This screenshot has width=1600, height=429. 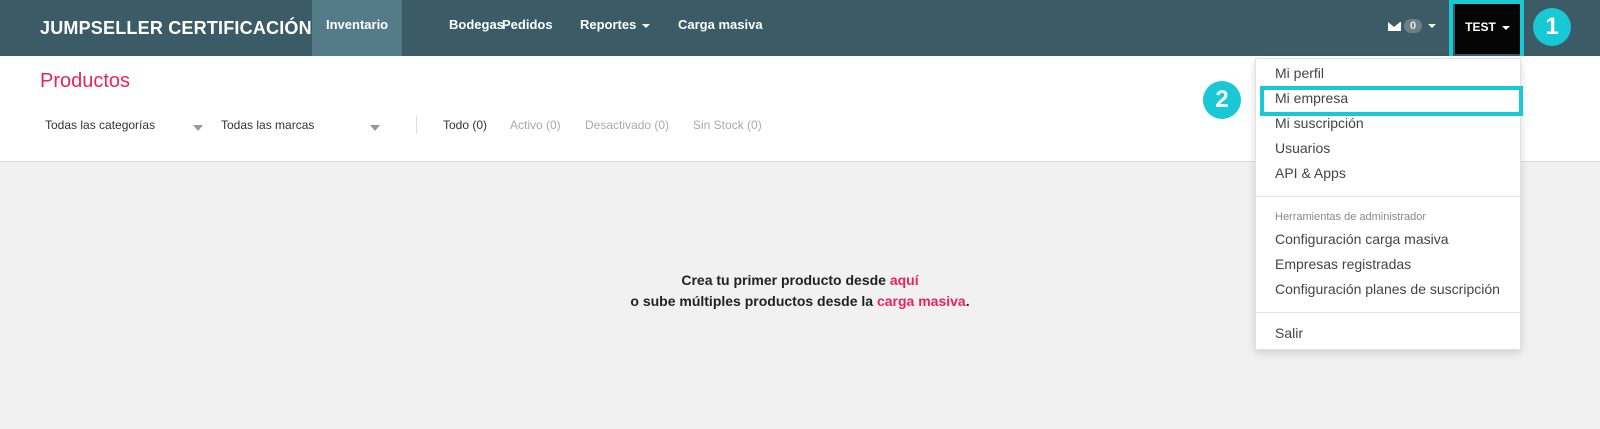 What do you see at coordinates (1343, 264) in the screenshot?
I see `menu-item-empresas-registradas: Empresas registradas` at bounding box center [1343, 264].